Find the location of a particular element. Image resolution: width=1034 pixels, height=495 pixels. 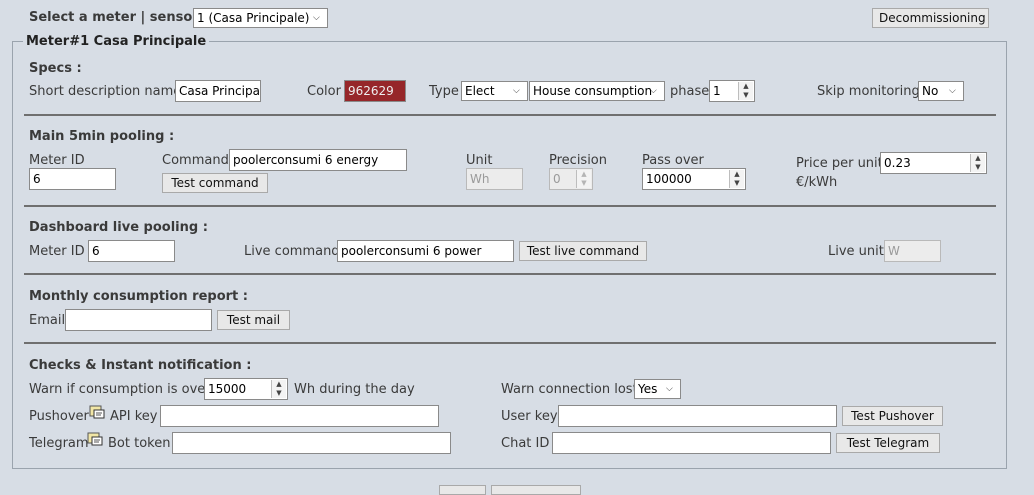

pass-over-label: Pass over is located at coordinates (673, 160).